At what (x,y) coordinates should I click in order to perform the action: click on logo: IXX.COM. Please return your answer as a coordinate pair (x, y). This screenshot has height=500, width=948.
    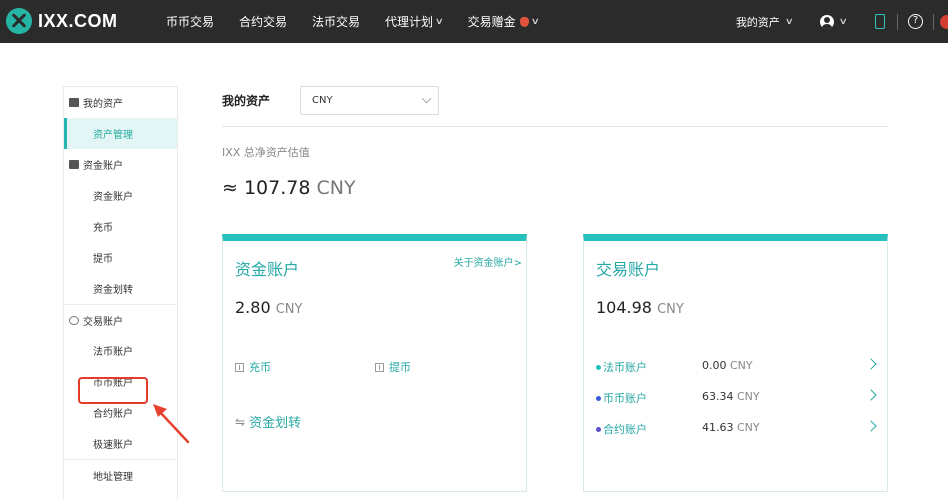
    Looking at the image, I should click on (62, 21).